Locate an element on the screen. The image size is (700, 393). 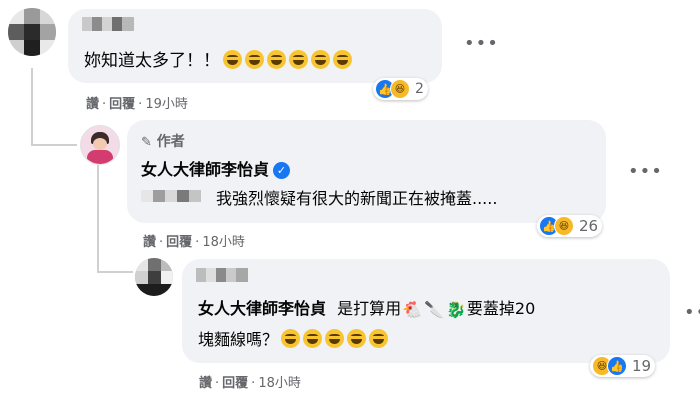
like-reaction-icon: 👍 is located at coordinates (617, 366).